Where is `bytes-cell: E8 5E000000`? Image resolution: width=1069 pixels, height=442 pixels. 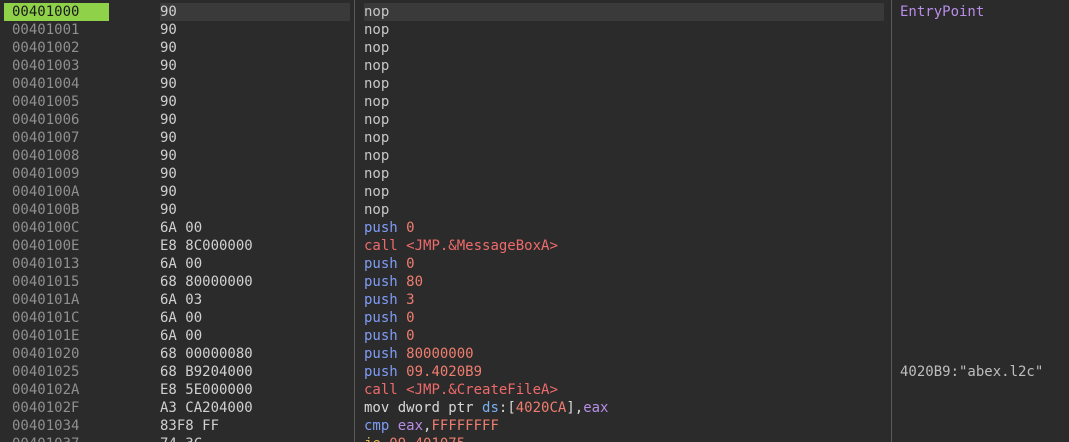
bytes-cell: E8 5E000000 is located at coordinates (206, 390).